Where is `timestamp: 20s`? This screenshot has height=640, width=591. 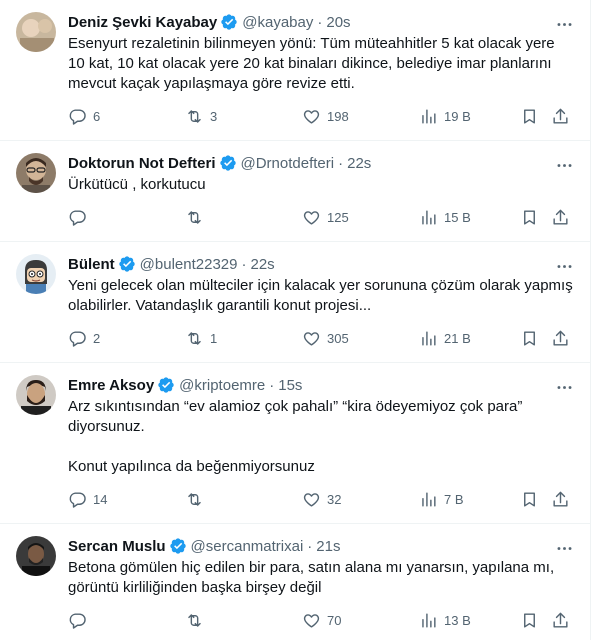
timestamp: 20s is located at coordinates (338, 22).